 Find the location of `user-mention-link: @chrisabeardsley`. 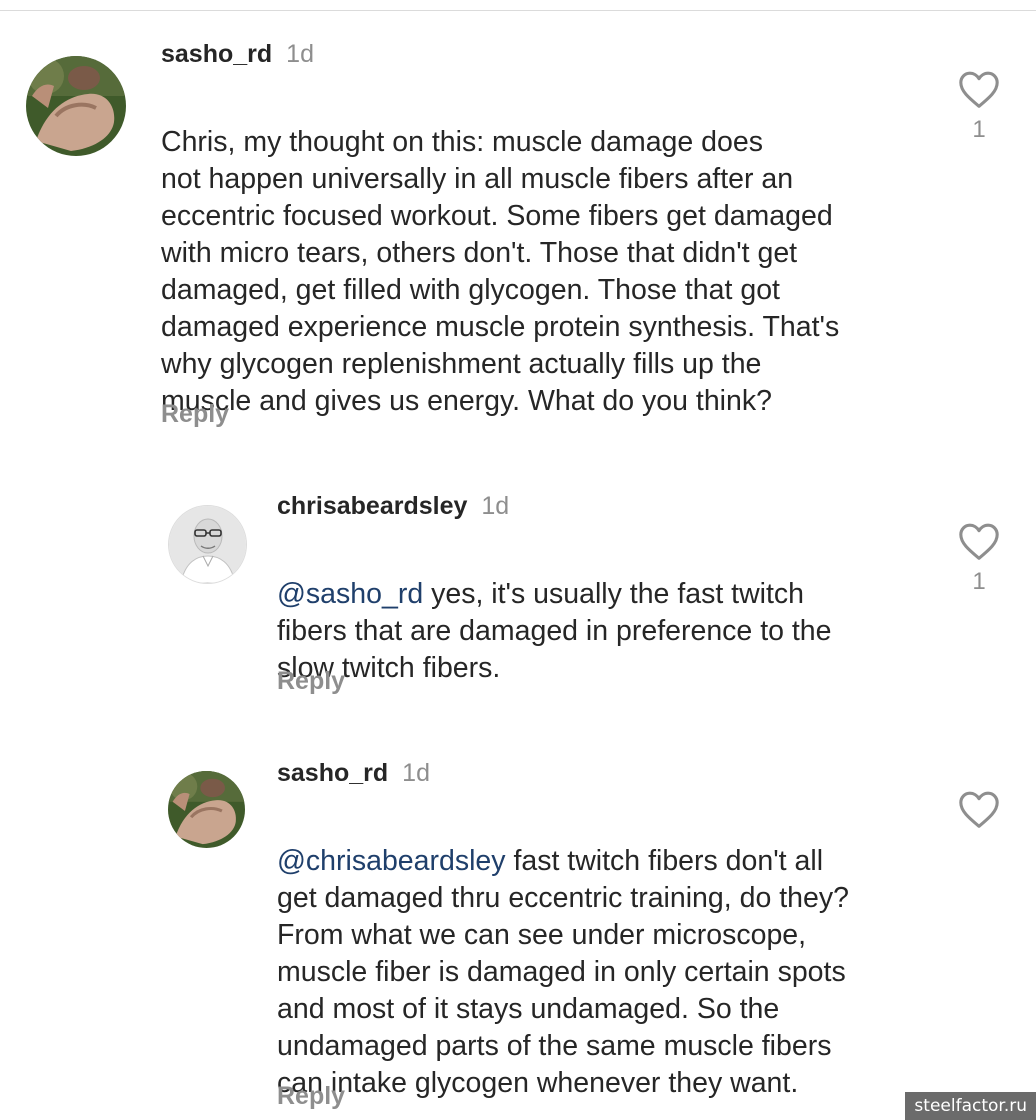

user-mention-link: @chrisabeardsley is located at coordinates (391, 861).